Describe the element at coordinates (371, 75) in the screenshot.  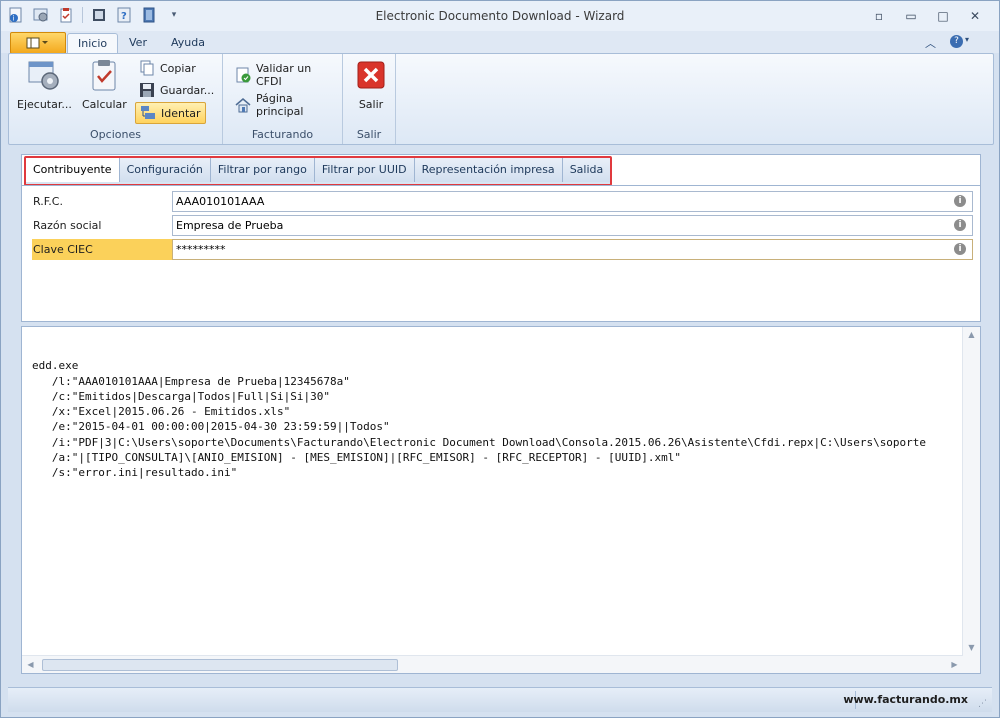
I see `exit-x-icon` at that location.